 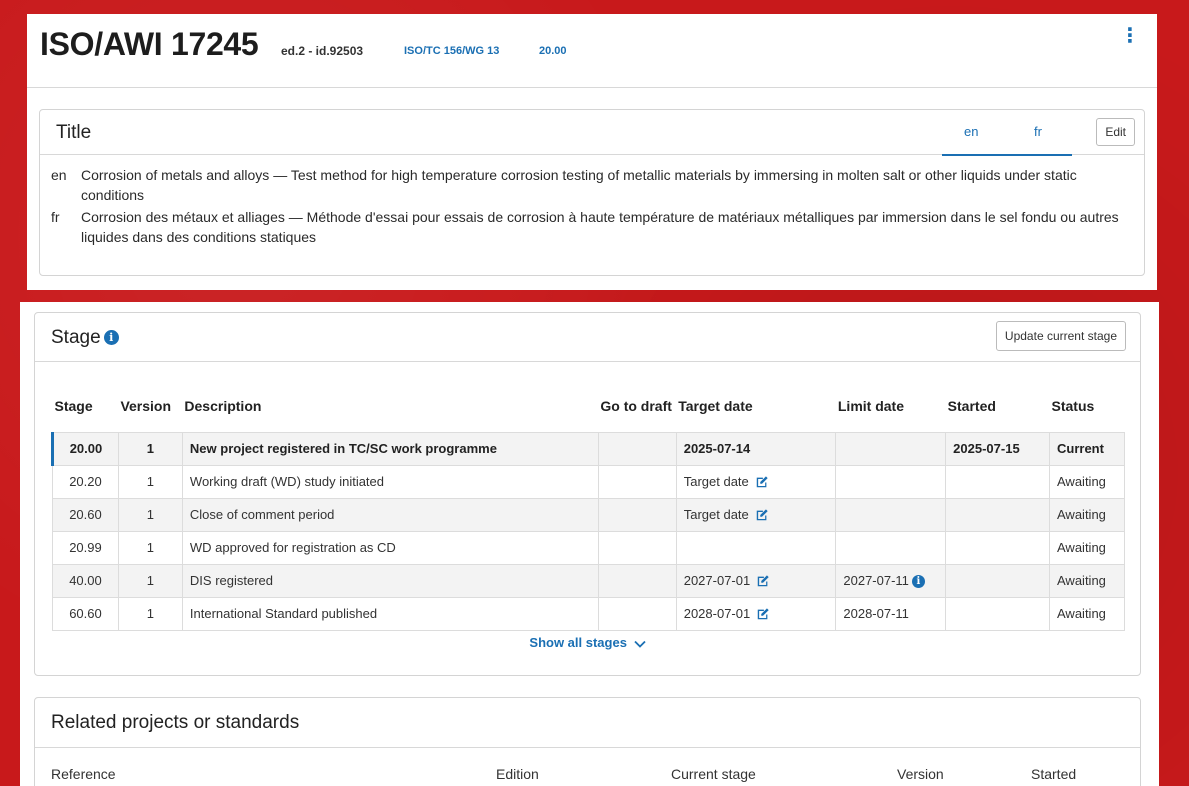 What do you see at coordinates (715, 405) in the screenshot?
I see `column-header: Target date` at bounding box center [715, 405].